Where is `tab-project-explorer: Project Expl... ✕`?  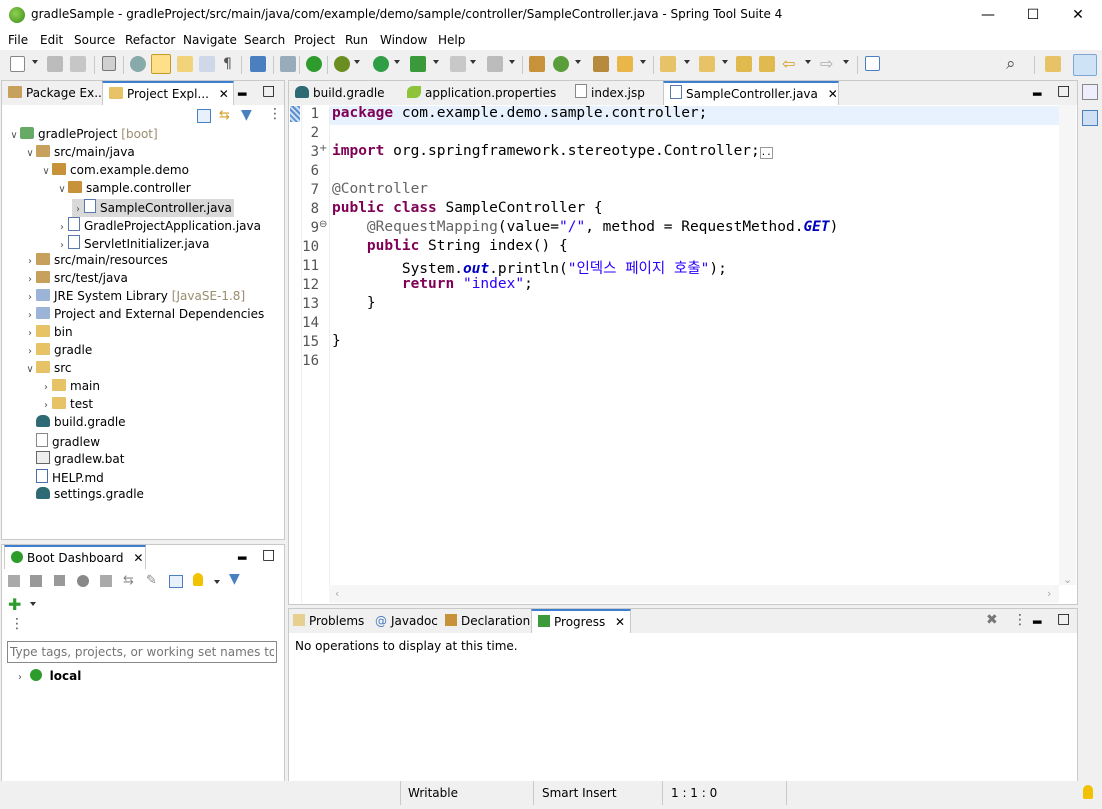
tab-project-explorer: Project Expl... ✕ is located at coordinates (168, 93).